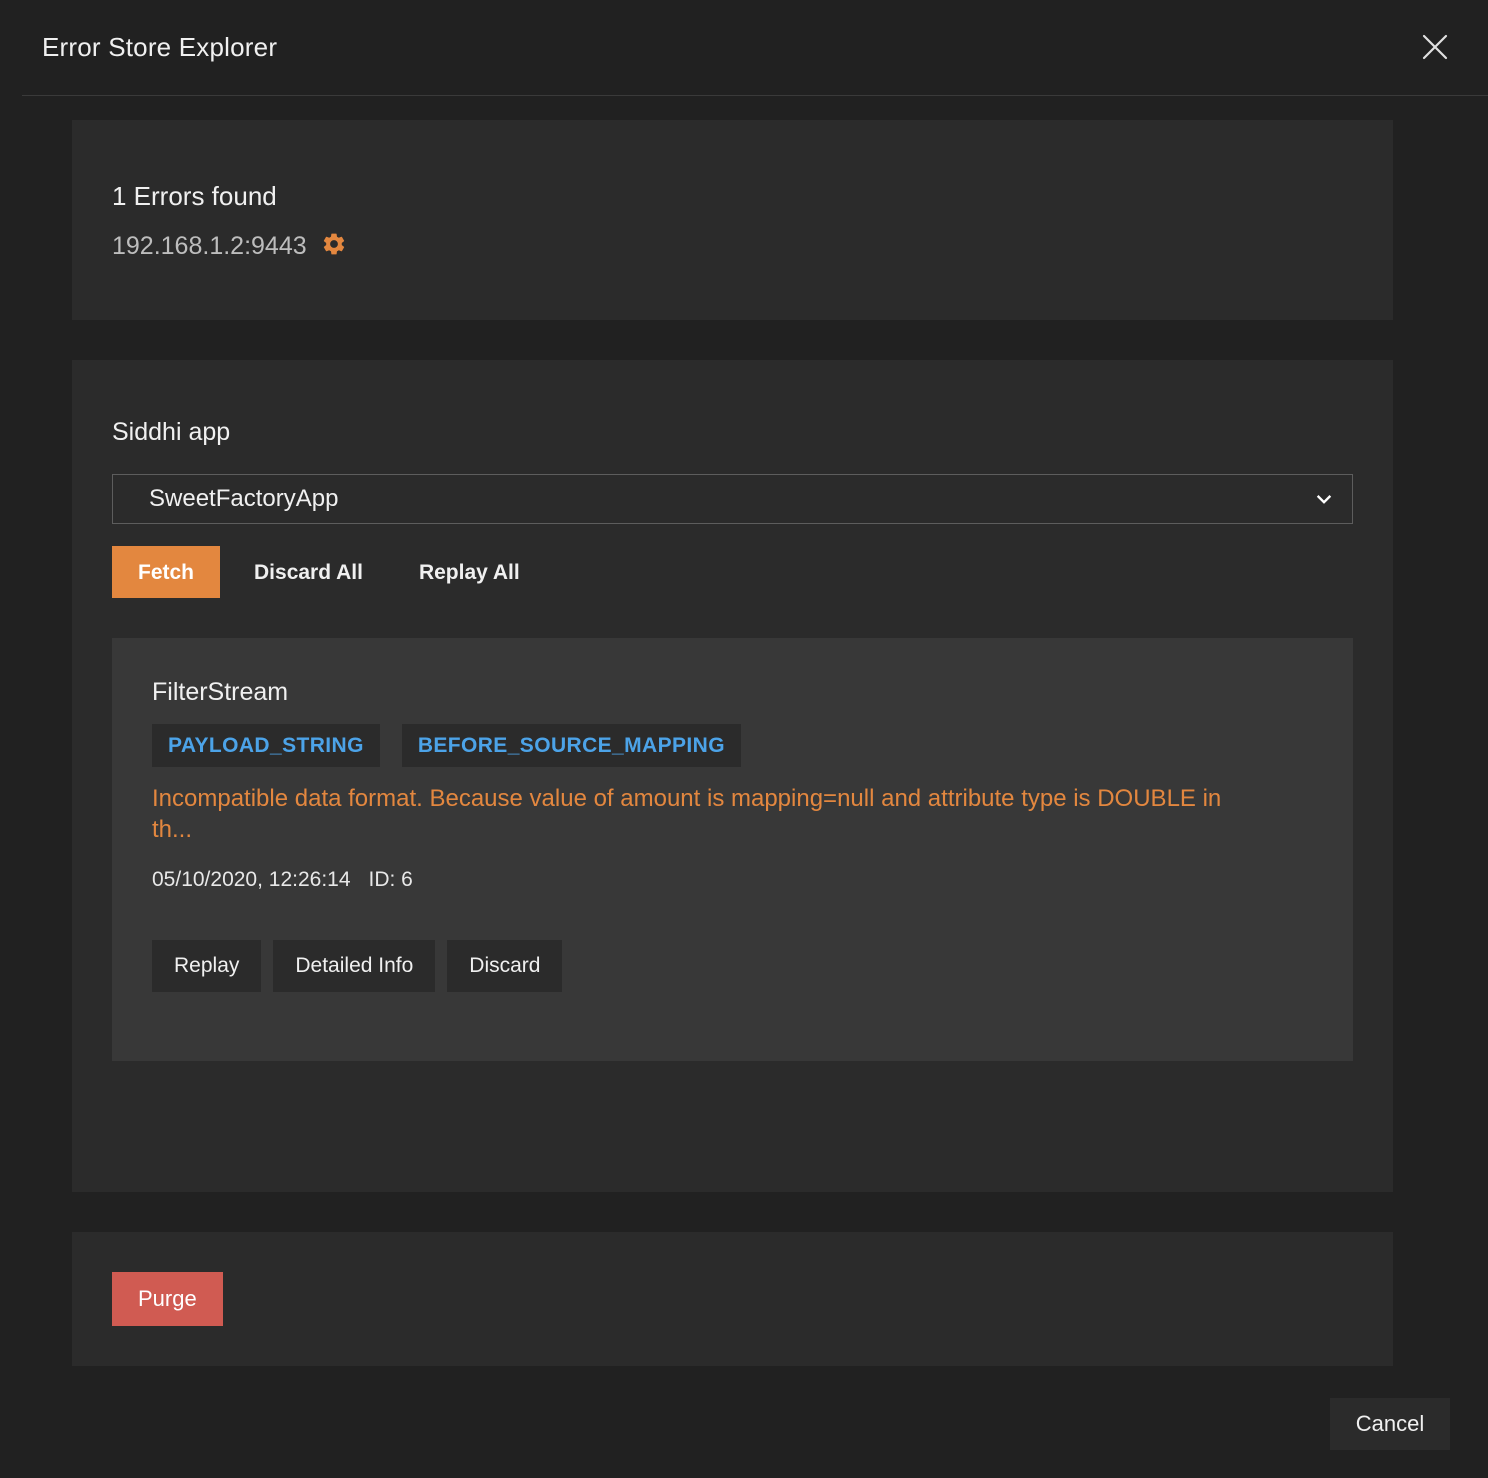 Image resolution: width=1488 pixels, height=1478 pixels. What do you see at coordinates (220, 692) in the screenshot?
I see `stream-name: FilterStream` at bounding box center [220, 692].